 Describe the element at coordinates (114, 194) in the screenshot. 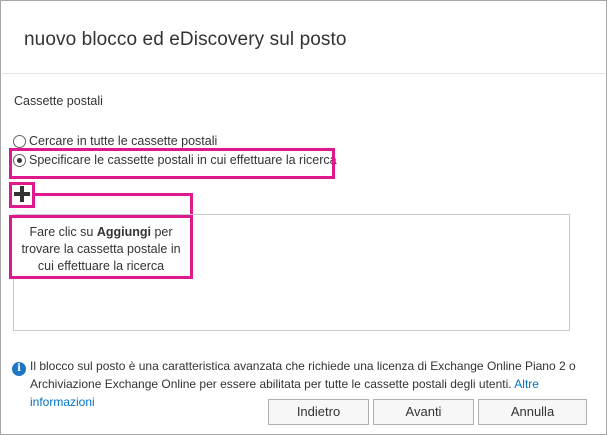

I see `callout-connector-horizontal` at that location.